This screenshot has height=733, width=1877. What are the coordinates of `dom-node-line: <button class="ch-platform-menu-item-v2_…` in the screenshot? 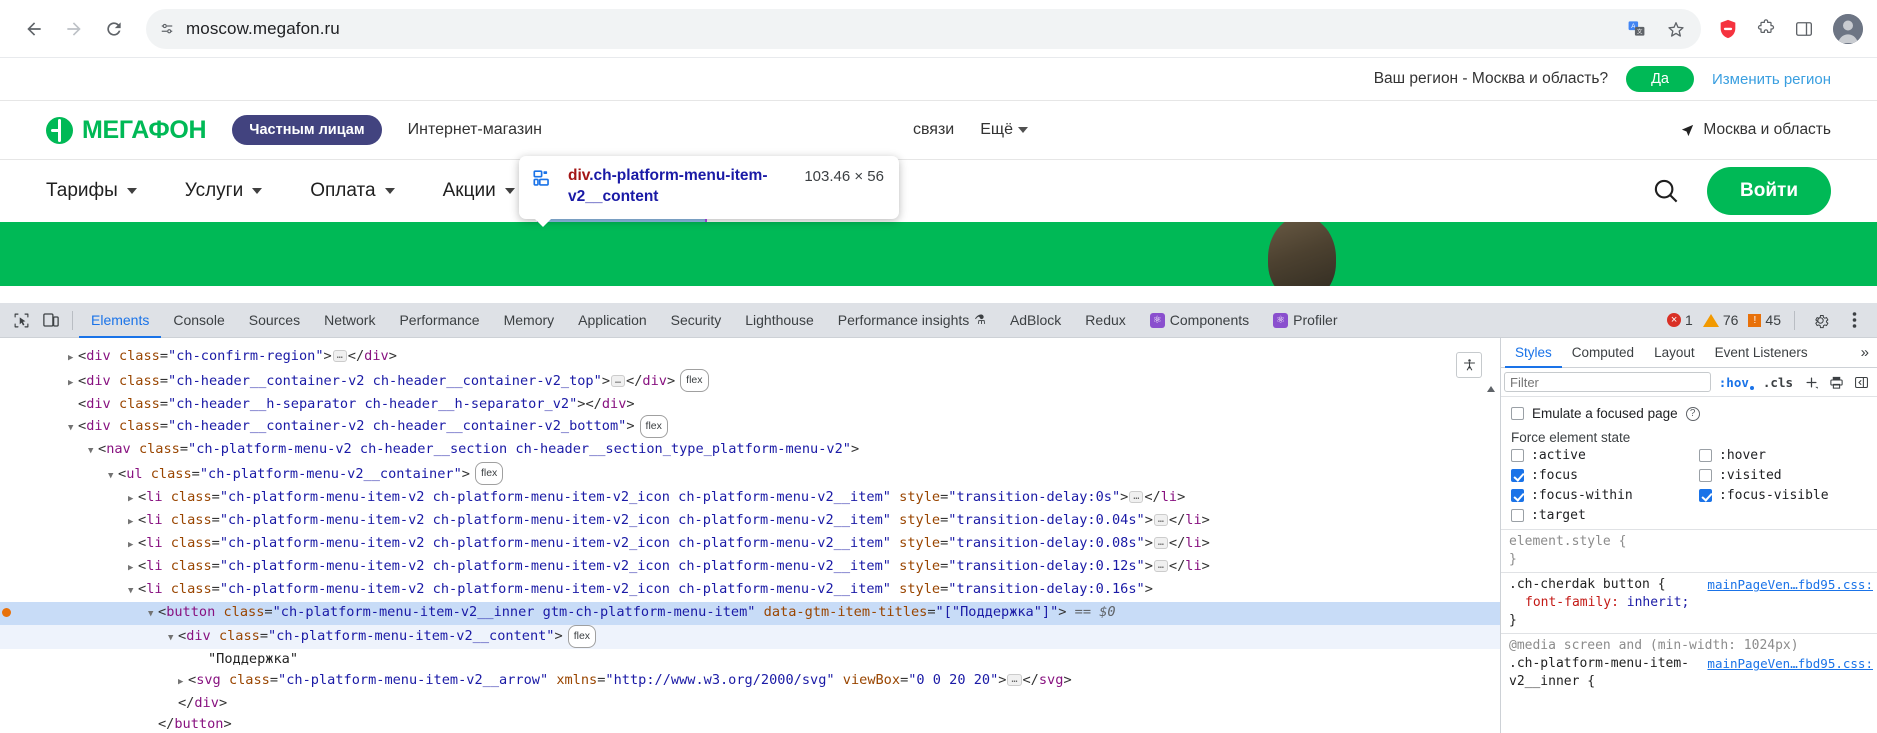 It's located at (750, 613).